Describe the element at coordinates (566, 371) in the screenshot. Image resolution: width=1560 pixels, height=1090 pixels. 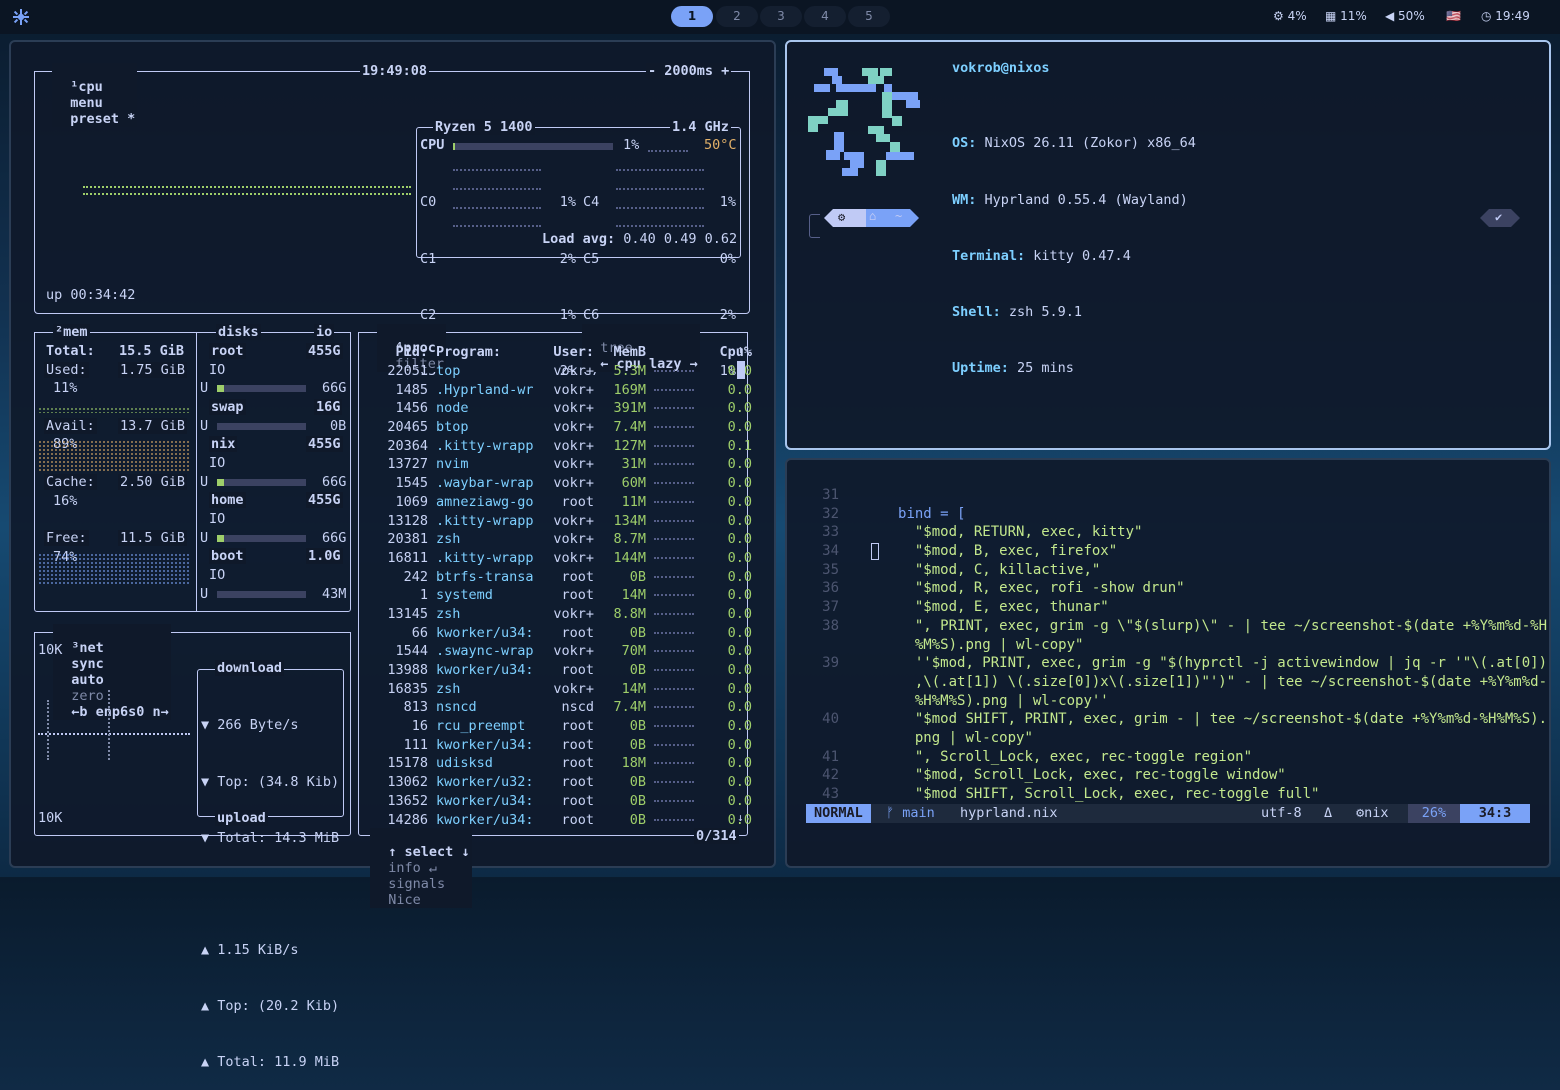
I see `proc-row: 22051topvokr+5.3M0.0` at that location.